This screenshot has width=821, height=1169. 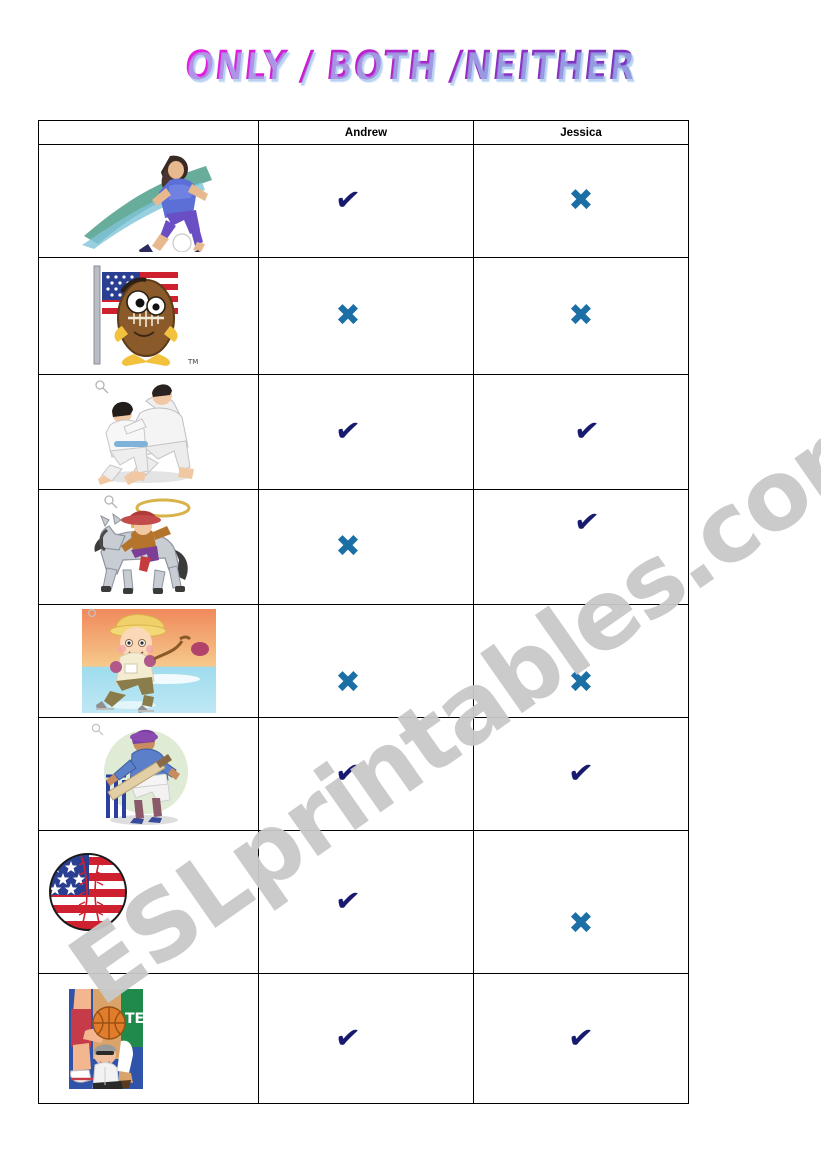 What do you see at coordinates (581, 661) in the screenshot?
I see `mark-cell-jessica-ice-hockey: ✖` at bounding box center [581, 661].